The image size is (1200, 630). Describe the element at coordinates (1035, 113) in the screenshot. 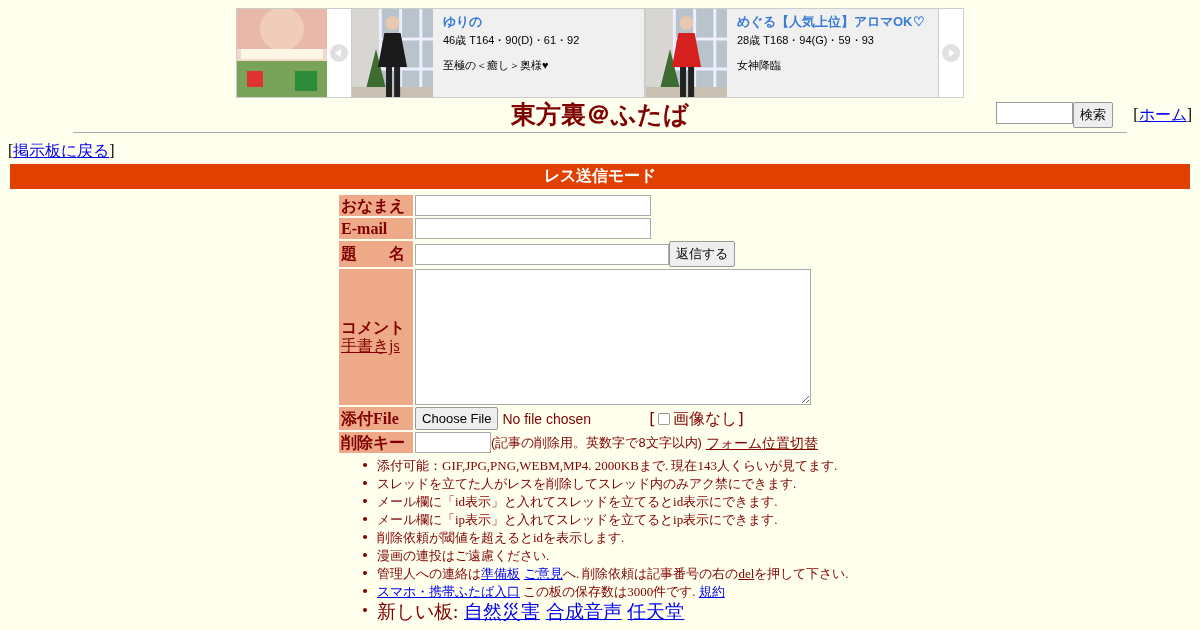

I see `search-field` at that location.